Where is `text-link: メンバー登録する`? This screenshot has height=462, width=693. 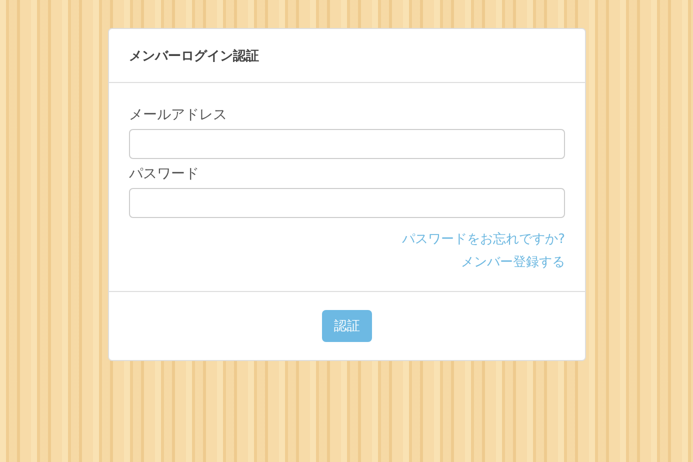 text-link: メンバー登録する is located at coordinates (513, 262).